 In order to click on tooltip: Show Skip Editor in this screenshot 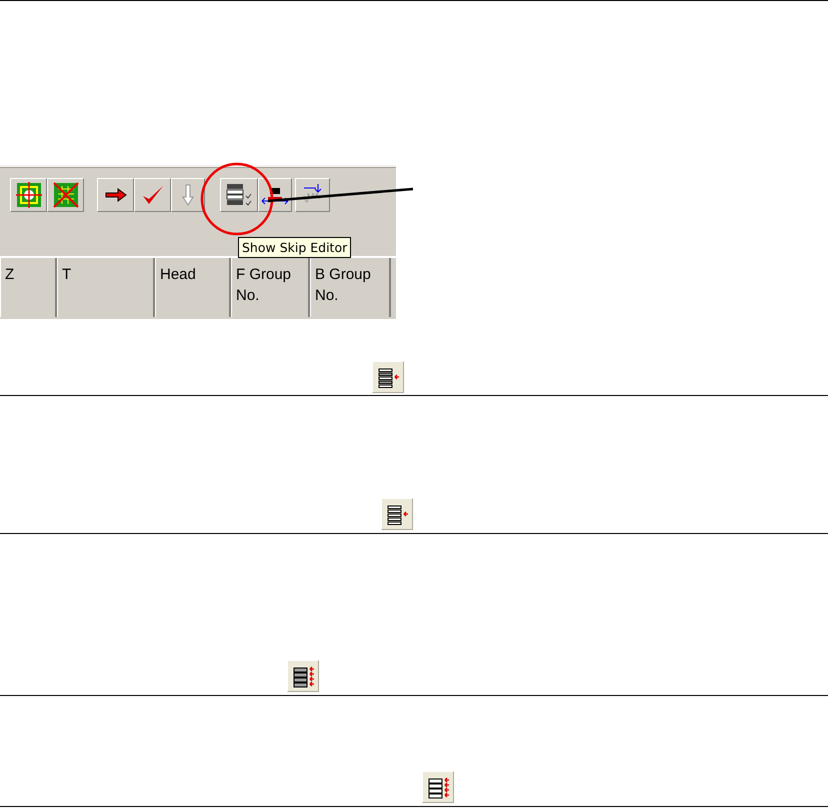, I will do `click(295, 247)`.